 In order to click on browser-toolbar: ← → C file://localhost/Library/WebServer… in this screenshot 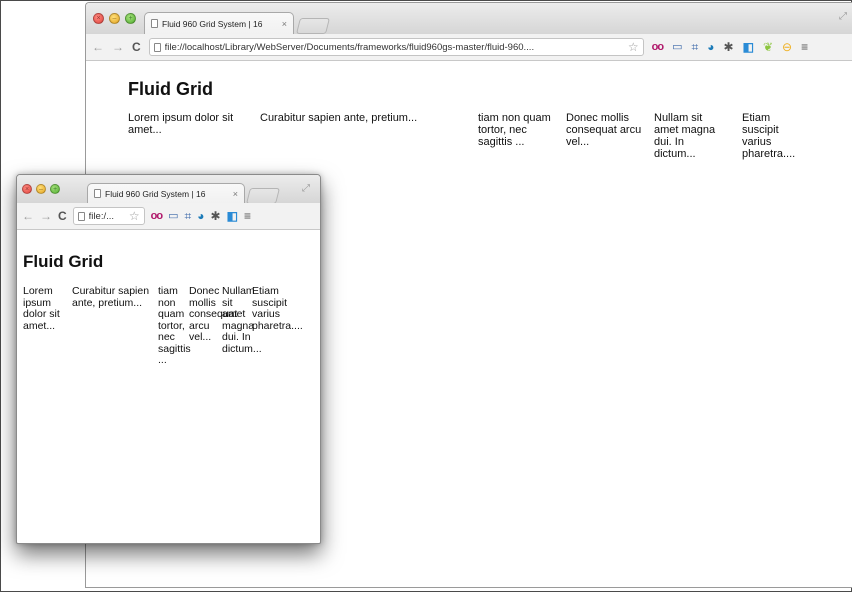, I will do `click(469, 47)`.